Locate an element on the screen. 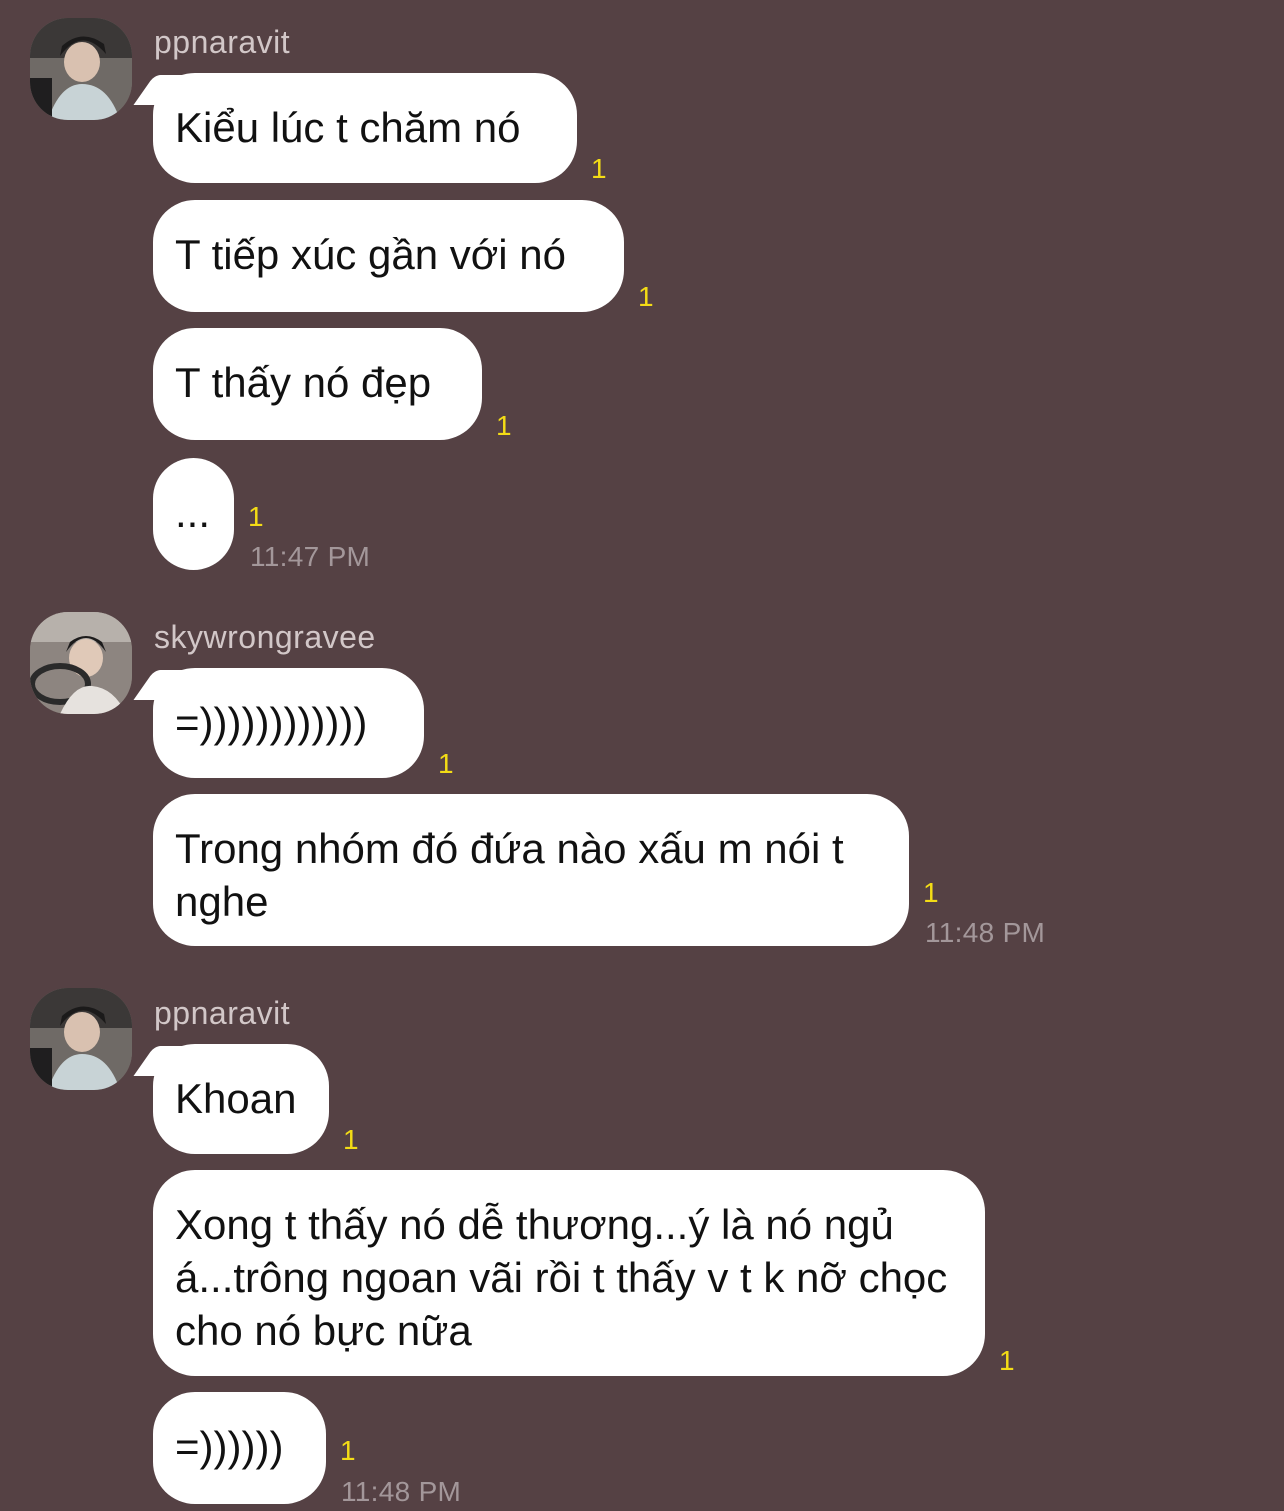 Image resolution: width=1284 pixels, height=1511 pixels. message-bubble: =)))))))))))) is located at coordinates (288, 723).